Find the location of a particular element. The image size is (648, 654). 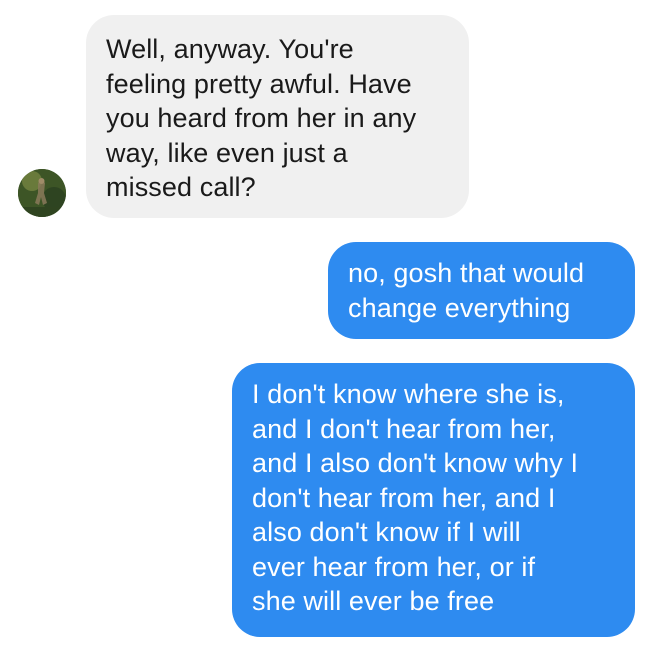

contact-avatar is located at coordinates (42, 193).